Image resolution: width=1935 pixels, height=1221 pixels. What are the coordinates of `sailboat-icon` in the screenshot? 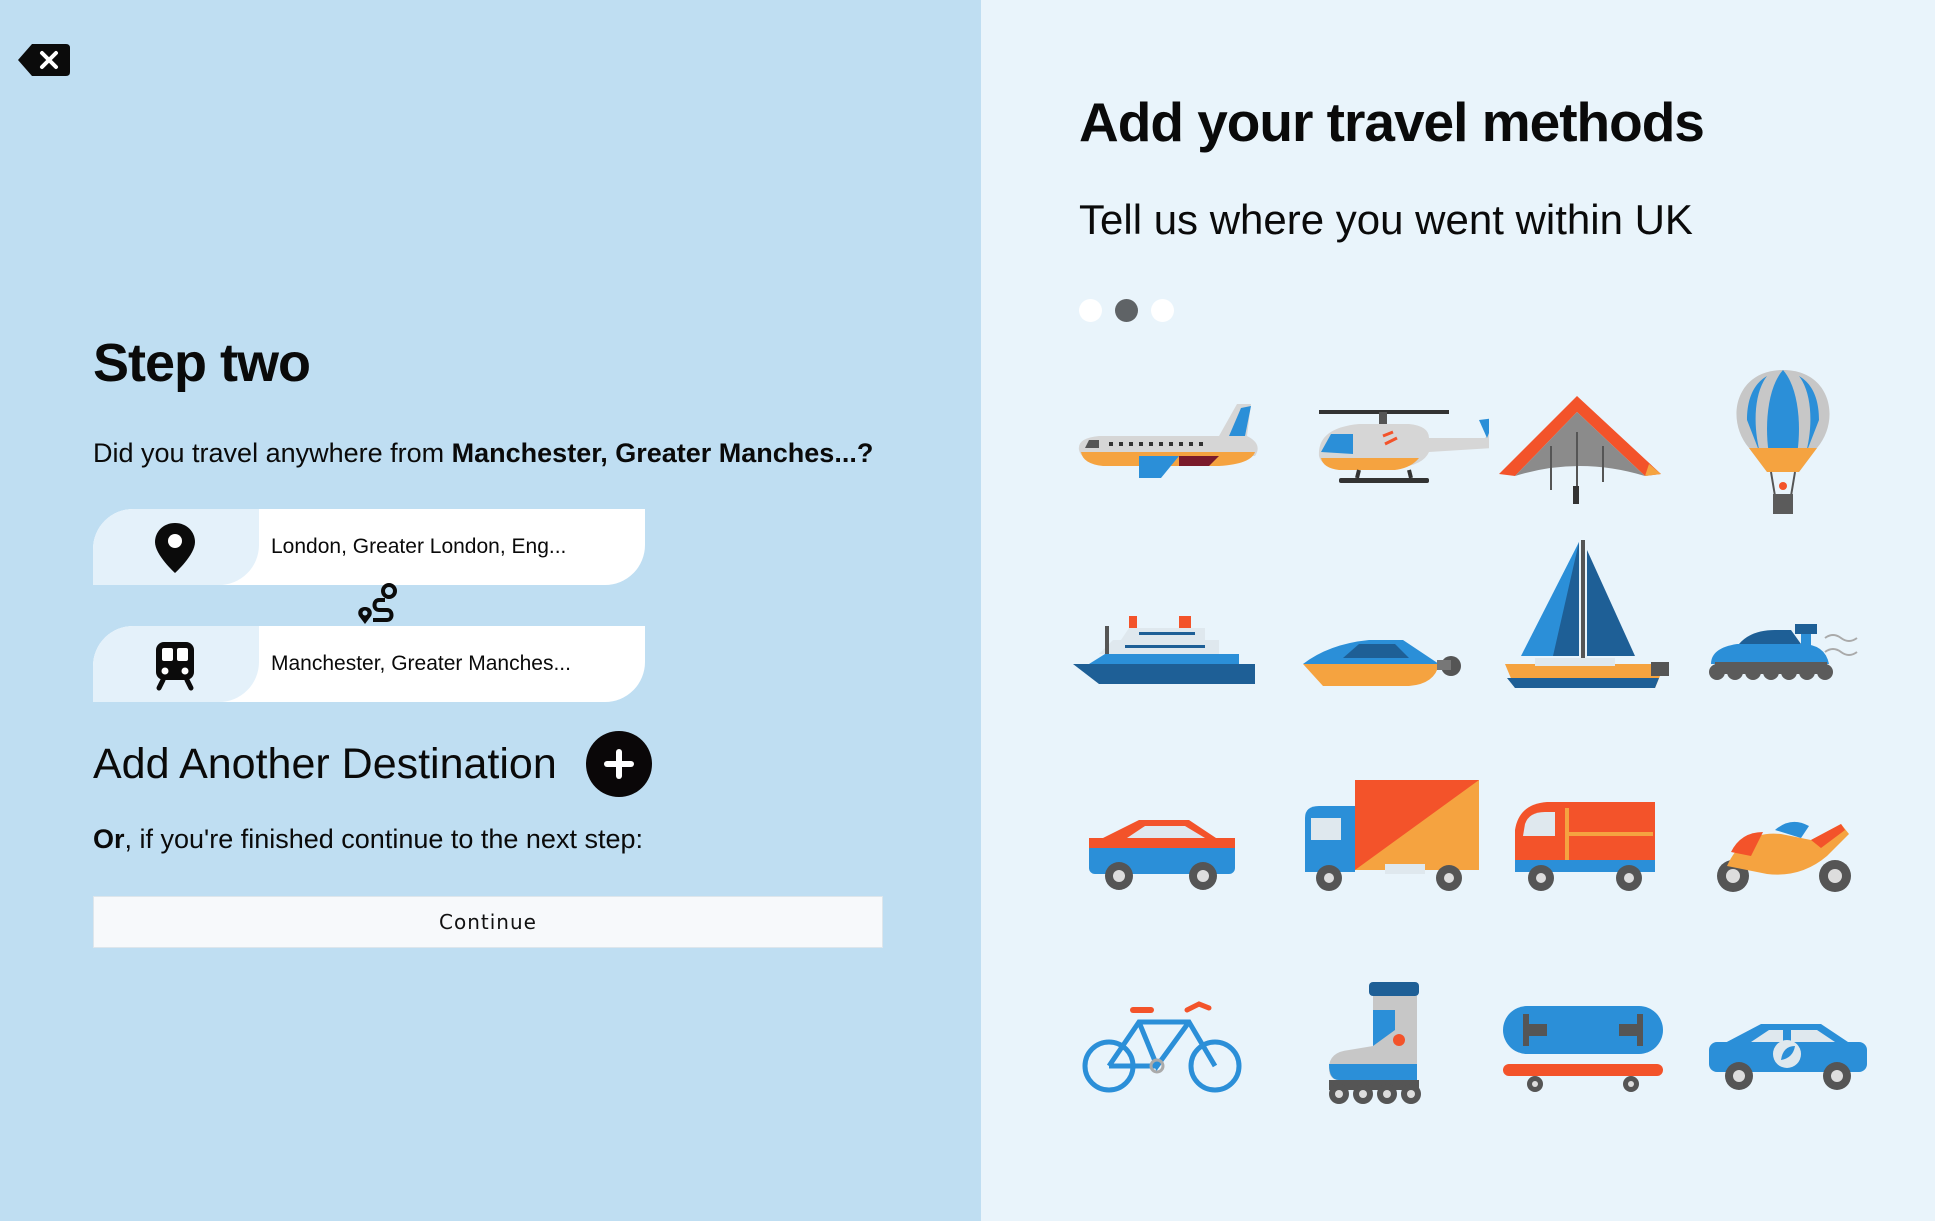 It's located at (1590, 620).